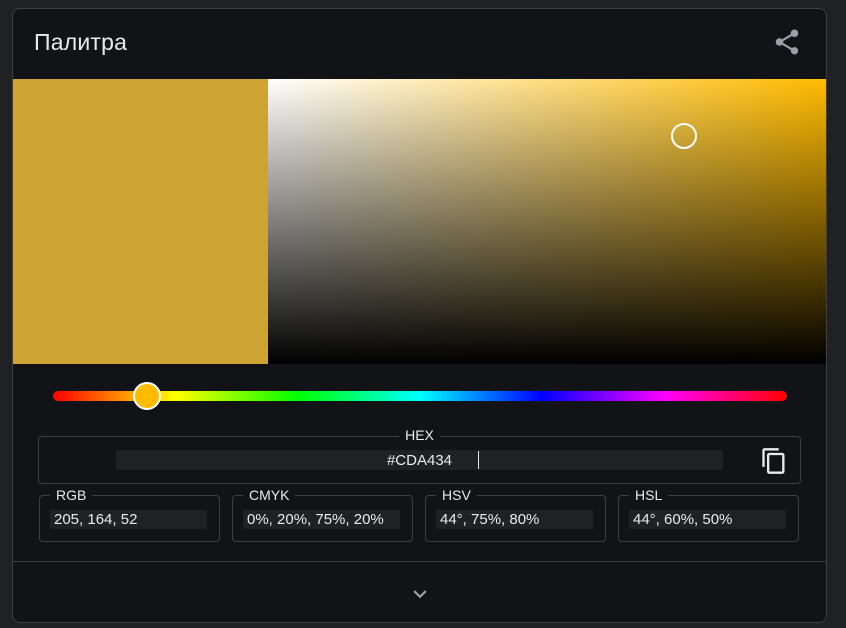  I want to click on color-preview-swatch, so click(140, 221).